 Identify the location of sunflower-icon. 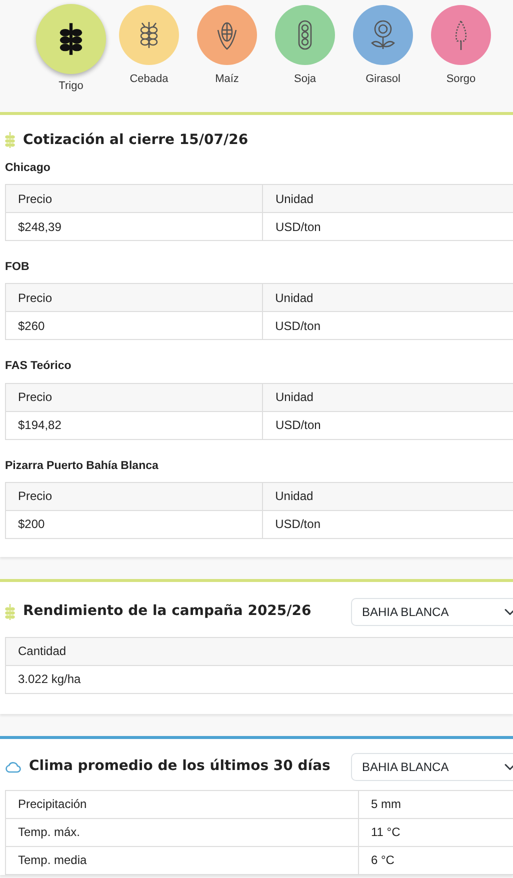
(383, 35).